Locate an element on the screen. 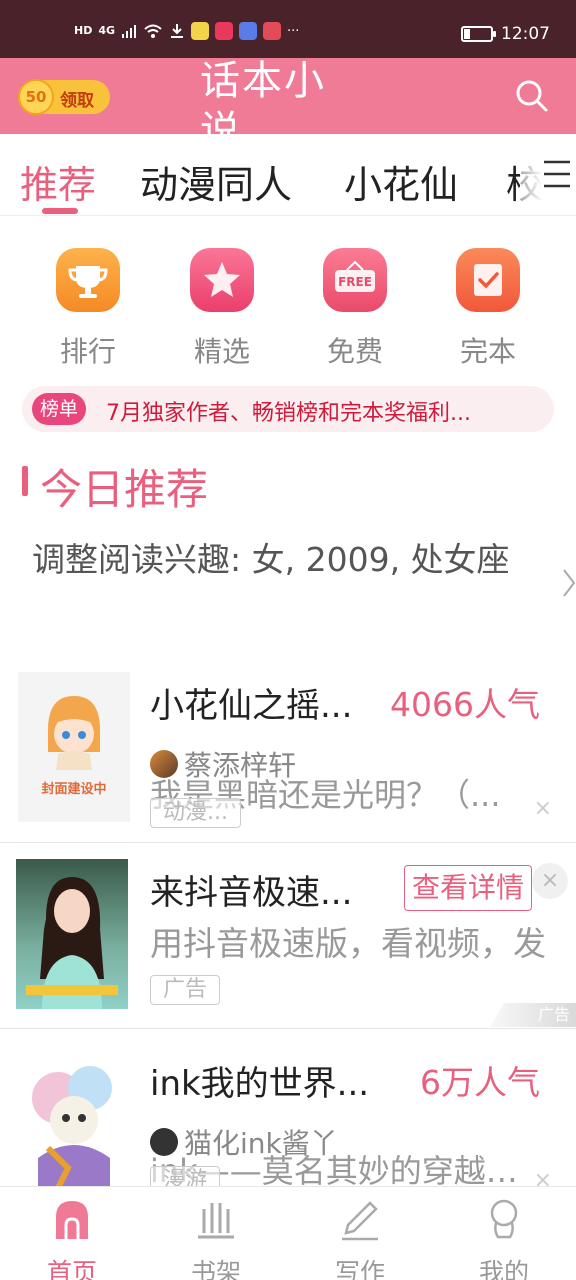  bottom-navigation: 首页 书架 写作 我的 is located at coordinates (288, 1233).